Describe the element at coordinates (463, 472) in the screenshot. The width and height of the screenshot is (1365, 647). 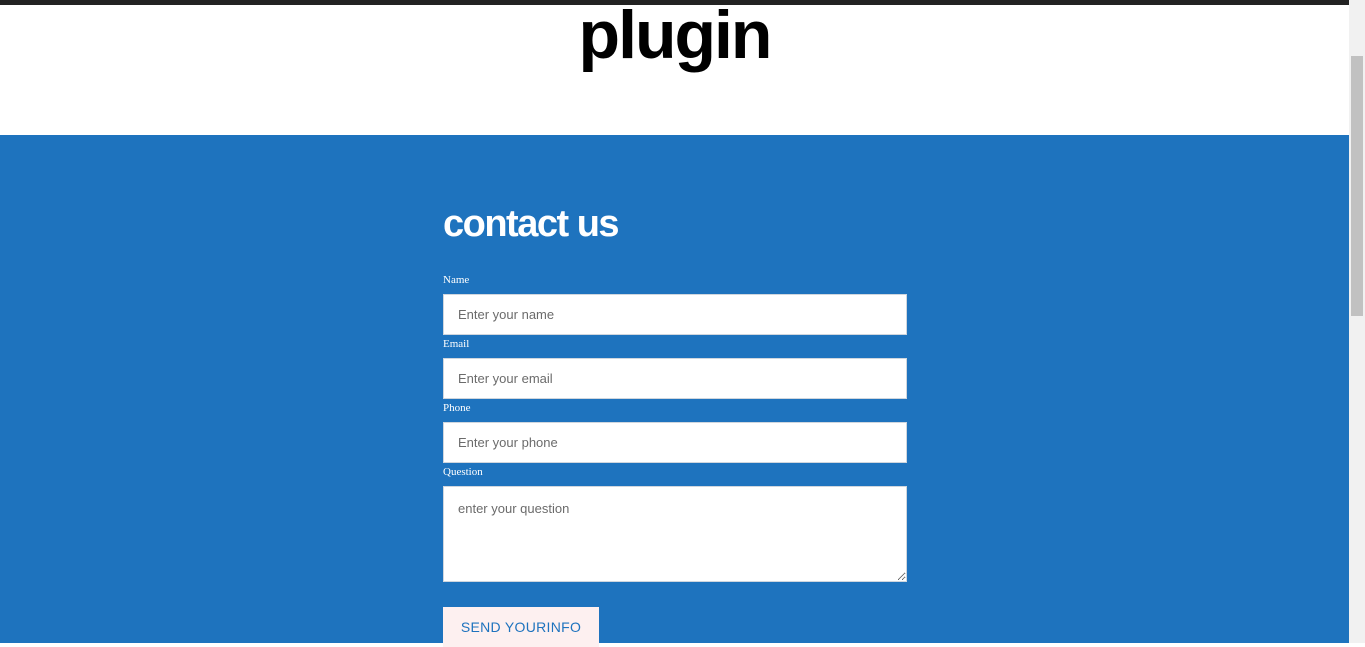
I see `question-label: Question` at that location.